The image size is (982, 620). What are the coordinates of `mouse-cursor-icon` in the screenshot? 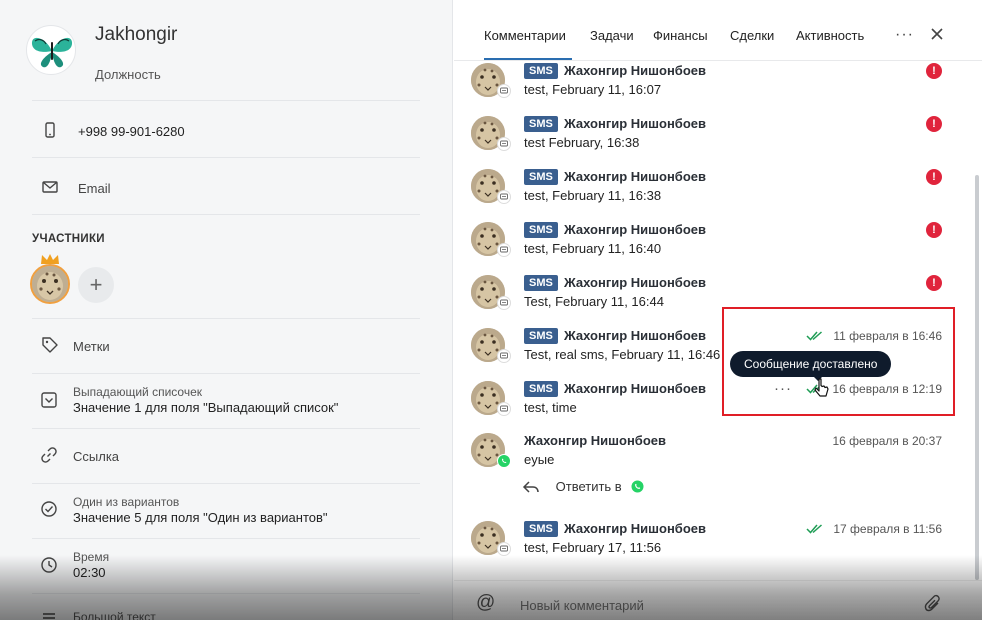 It's located at (821, 387).